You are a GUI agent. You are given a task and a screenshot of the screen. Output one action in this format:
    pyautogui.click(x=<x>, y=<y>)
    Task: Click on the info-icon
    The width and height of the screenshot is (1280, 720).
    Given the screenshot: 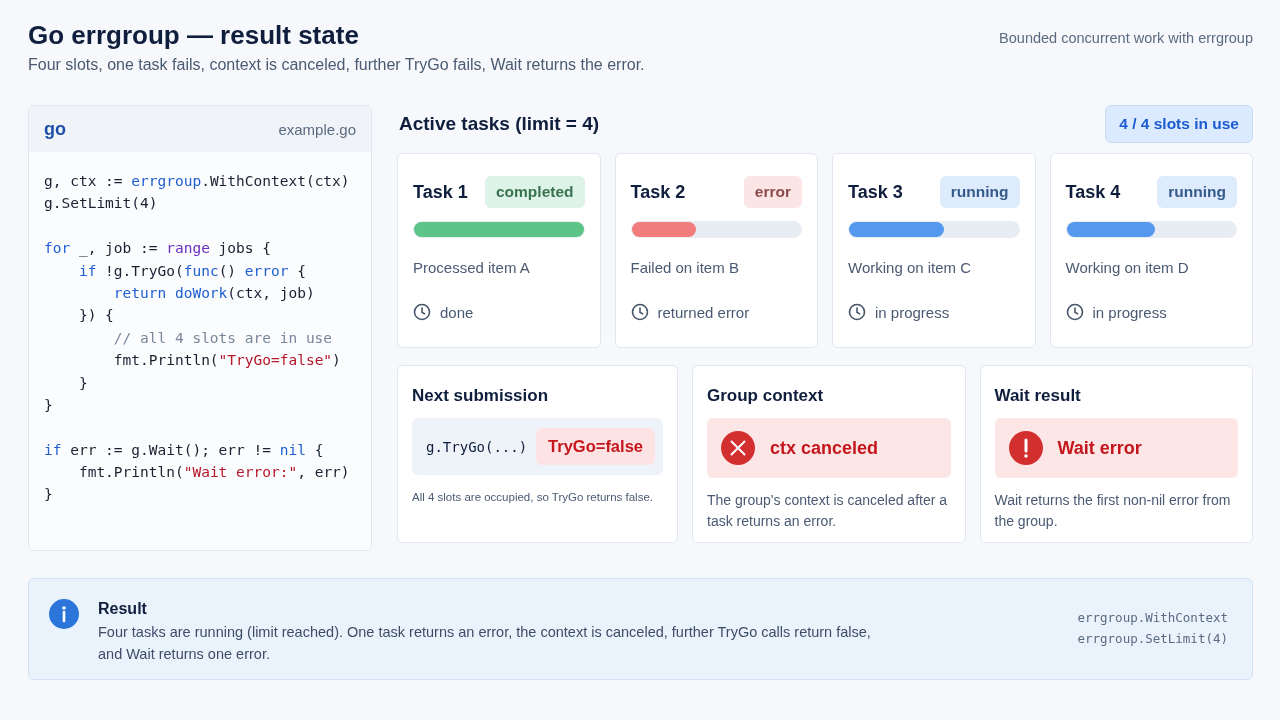 What is the action you would take?
    pyautogui.click(x=64, y=614)
    